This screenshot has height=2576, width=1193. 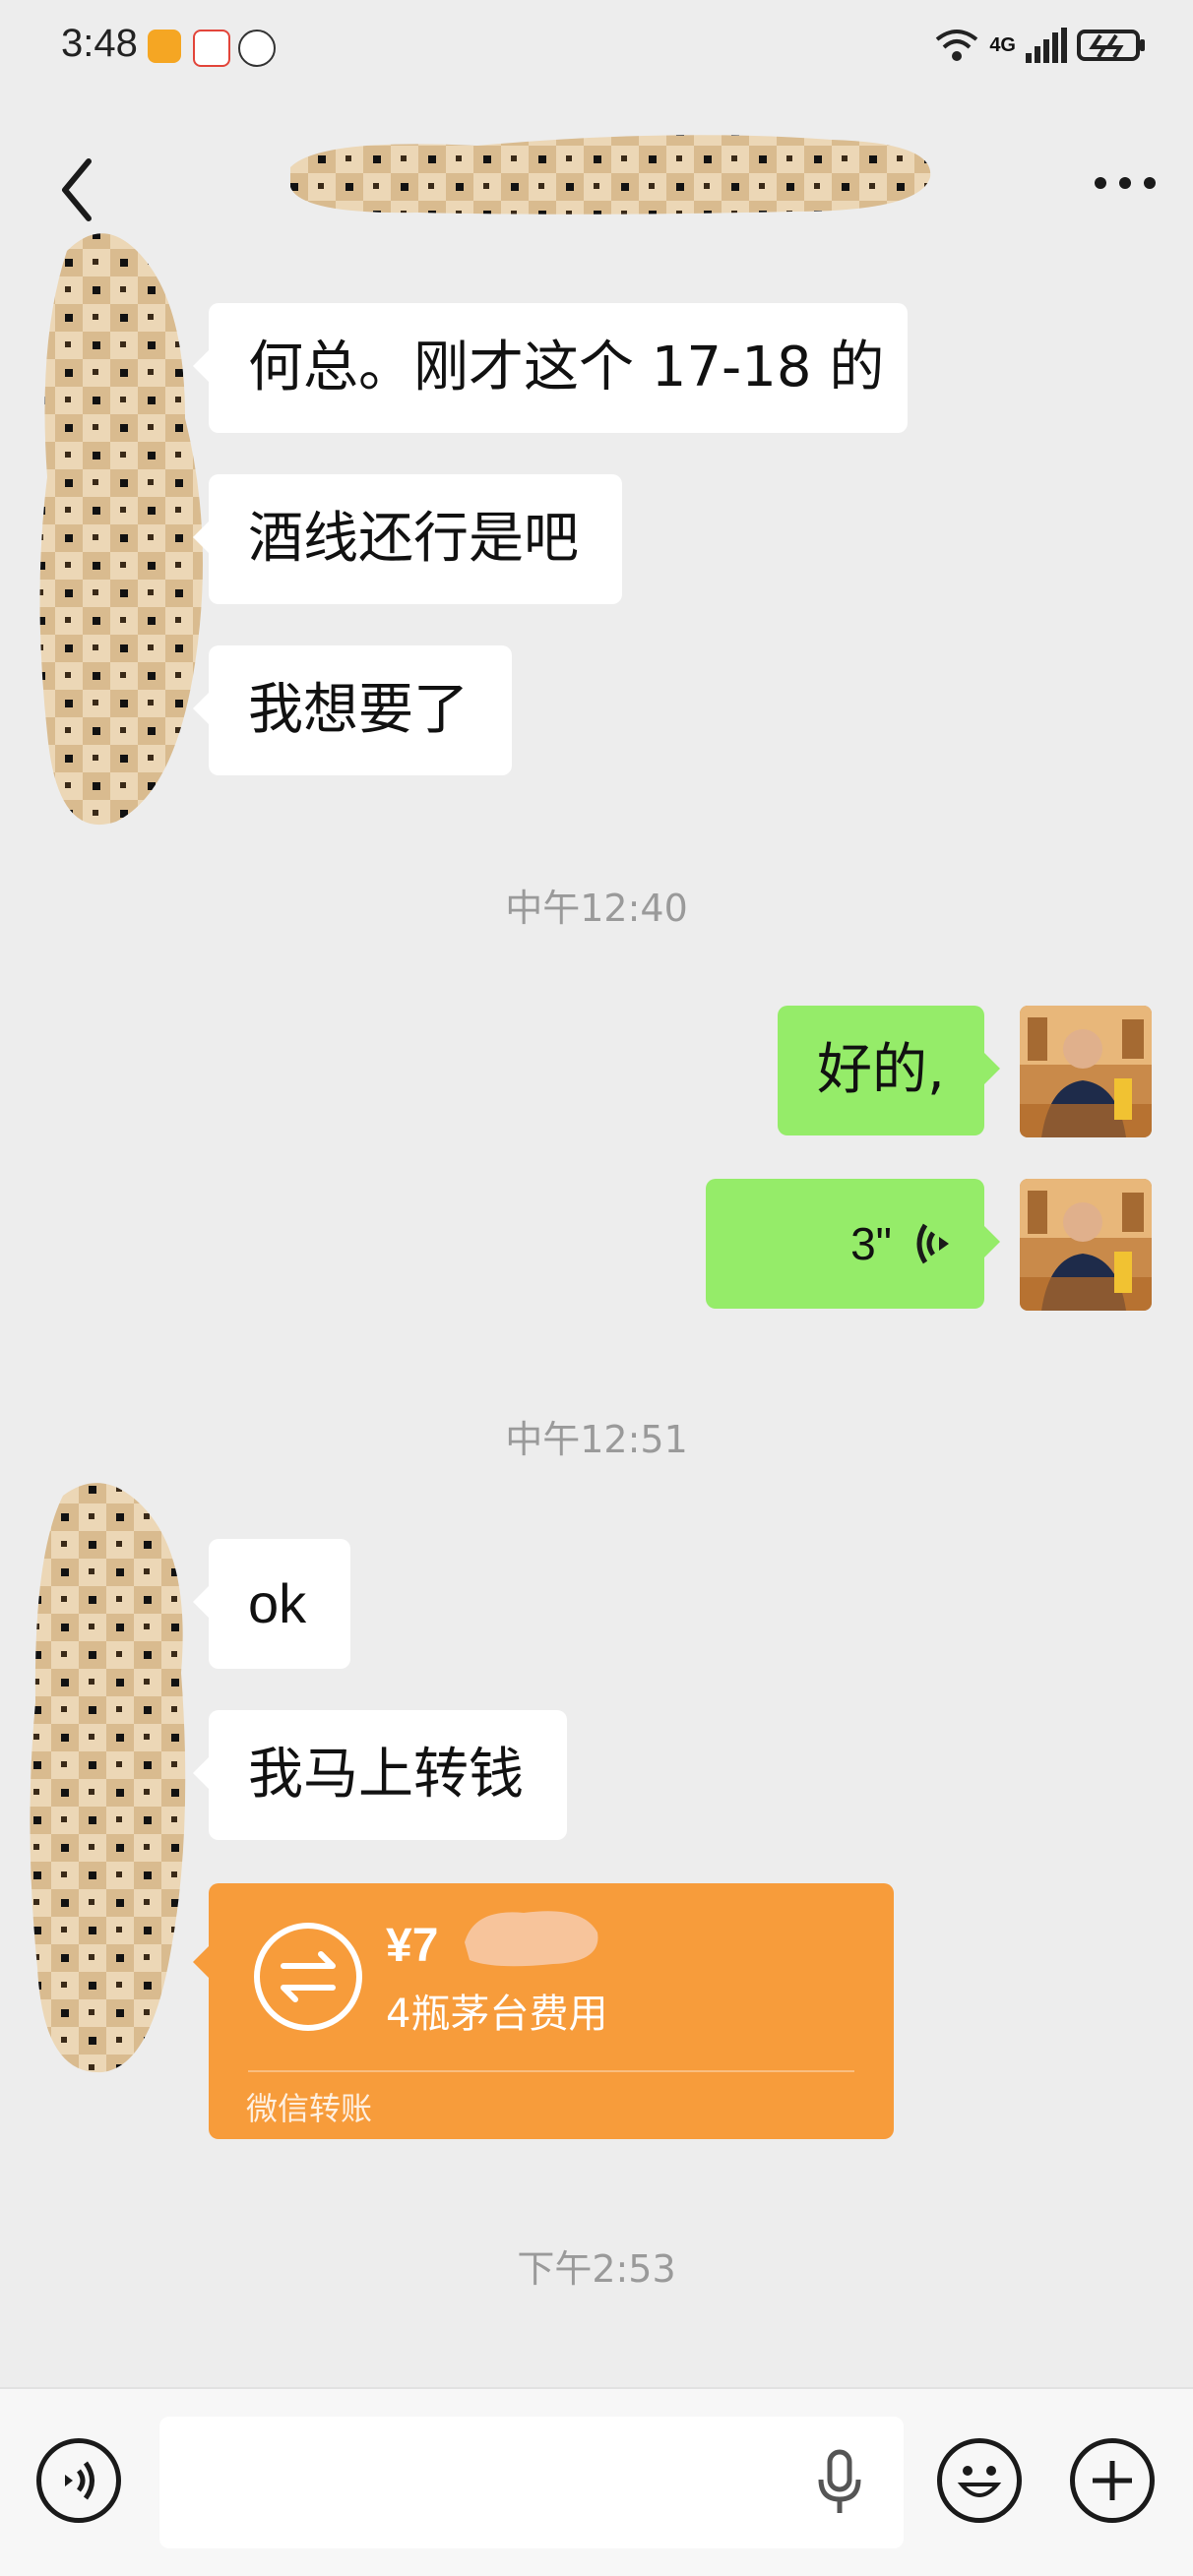 What do you see at coordinates (277, 1603) in the screenshot?
I see `message-text: ok` at bounding box center [277, 1603].